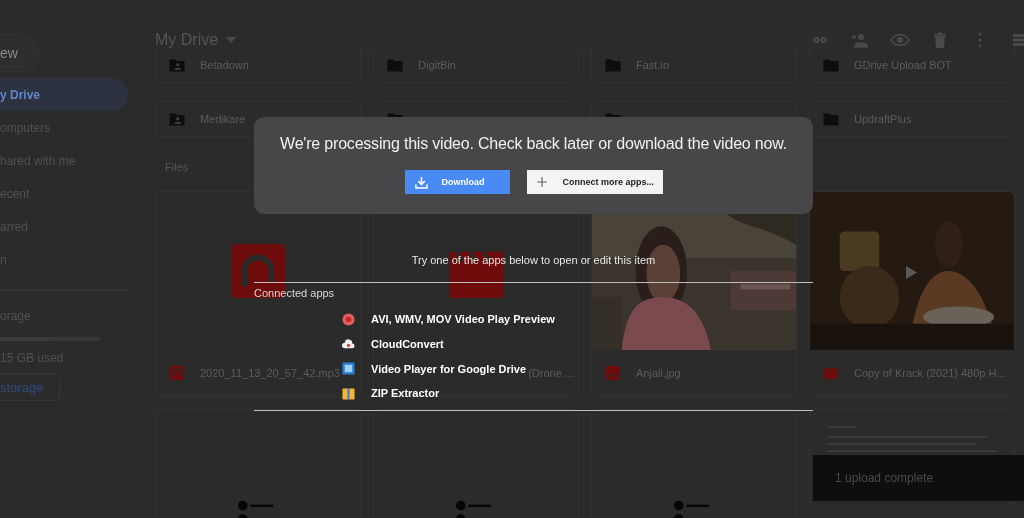  Describe the element at coordinates (457, 182) in the screenshot. I see `download-button: Download` at that location.